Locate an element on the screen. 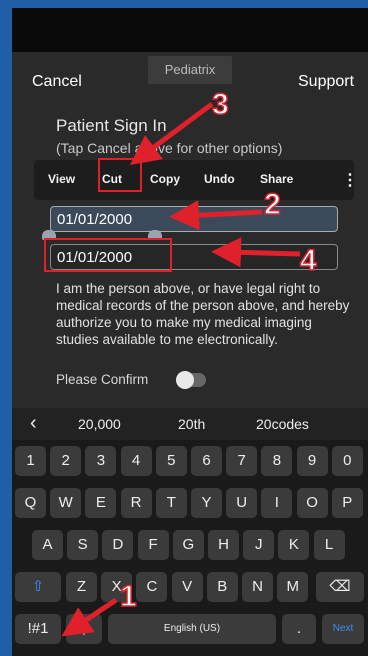  callout-3: 3 is located at coordinates (220, 104).